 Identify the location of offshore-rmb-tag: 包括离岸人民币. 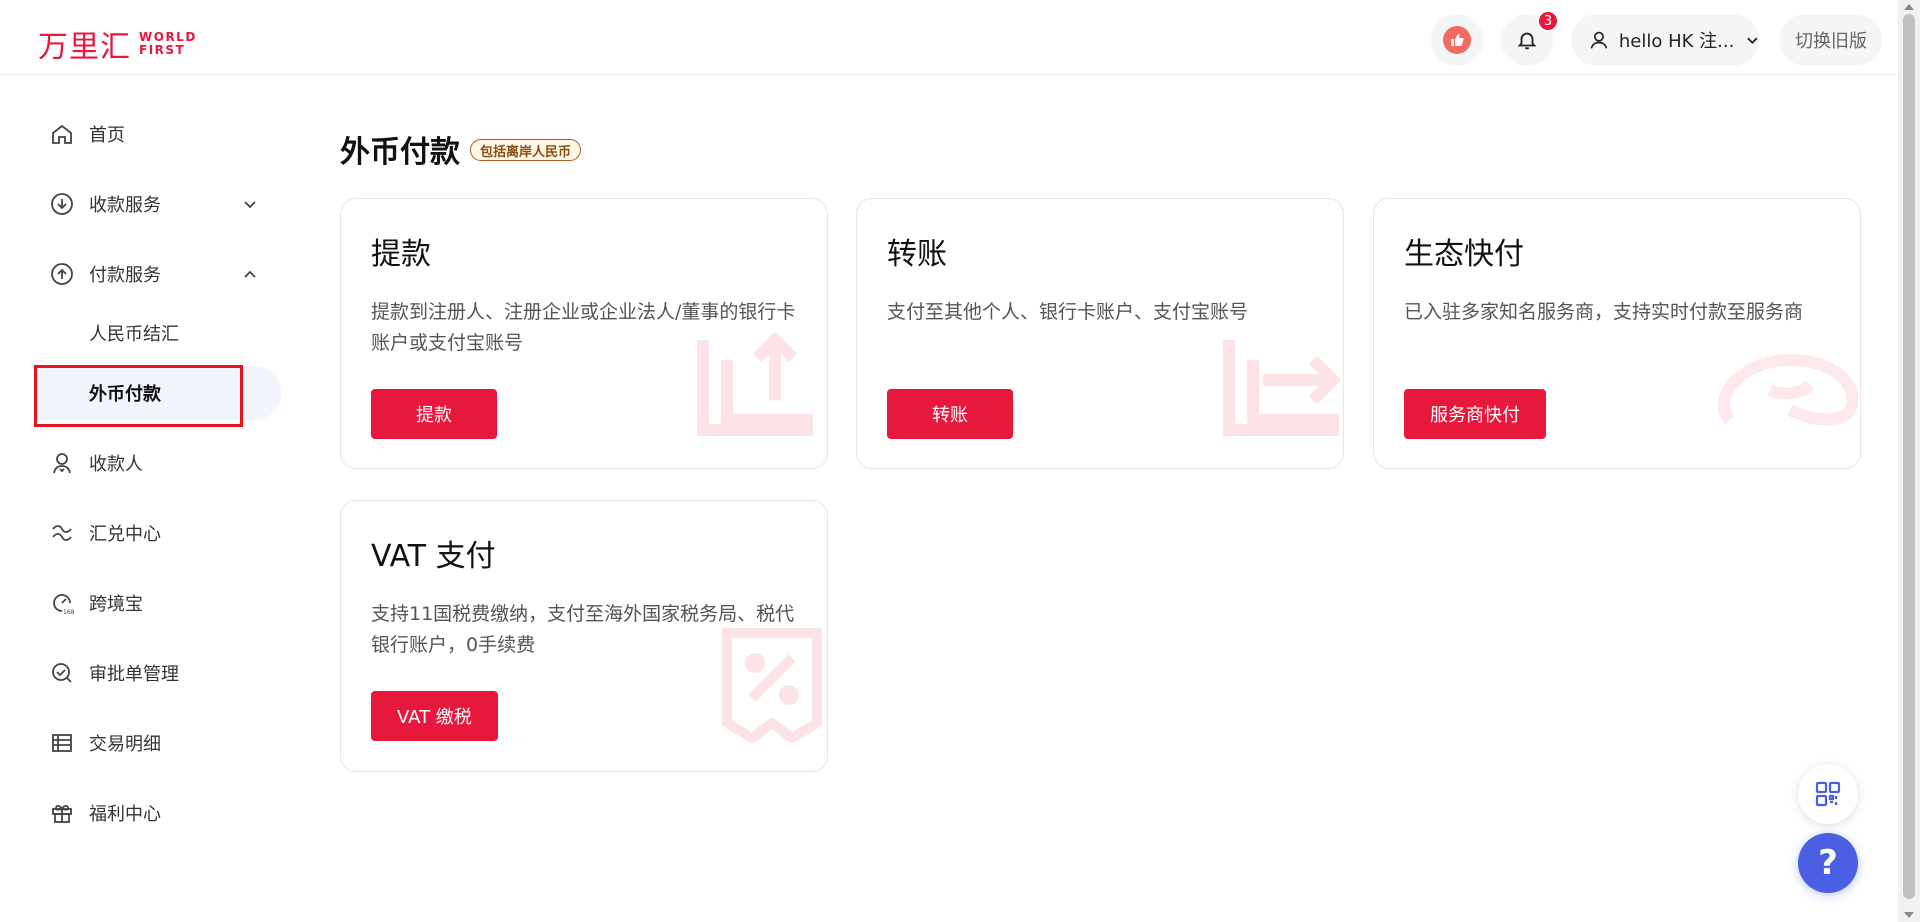
(526, 150).